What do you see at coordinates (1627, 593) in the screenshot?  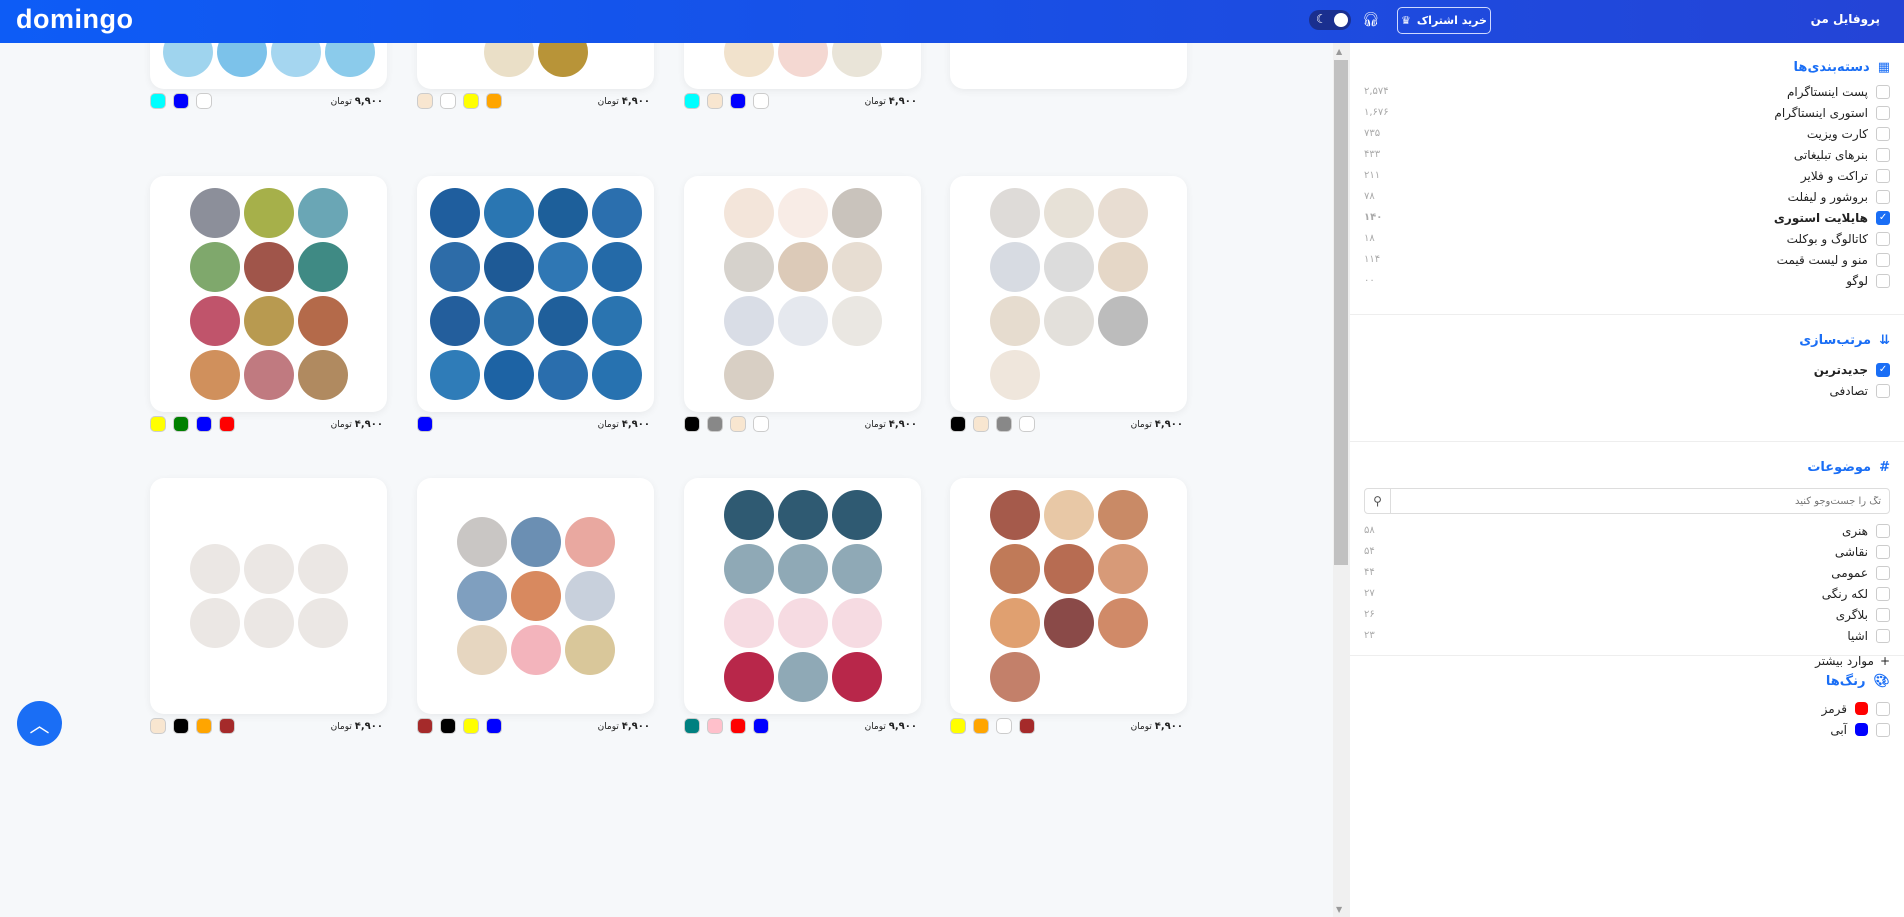 I see `filter-option: لکه رنگی ۲۷` at bounding box center [1627, 593].